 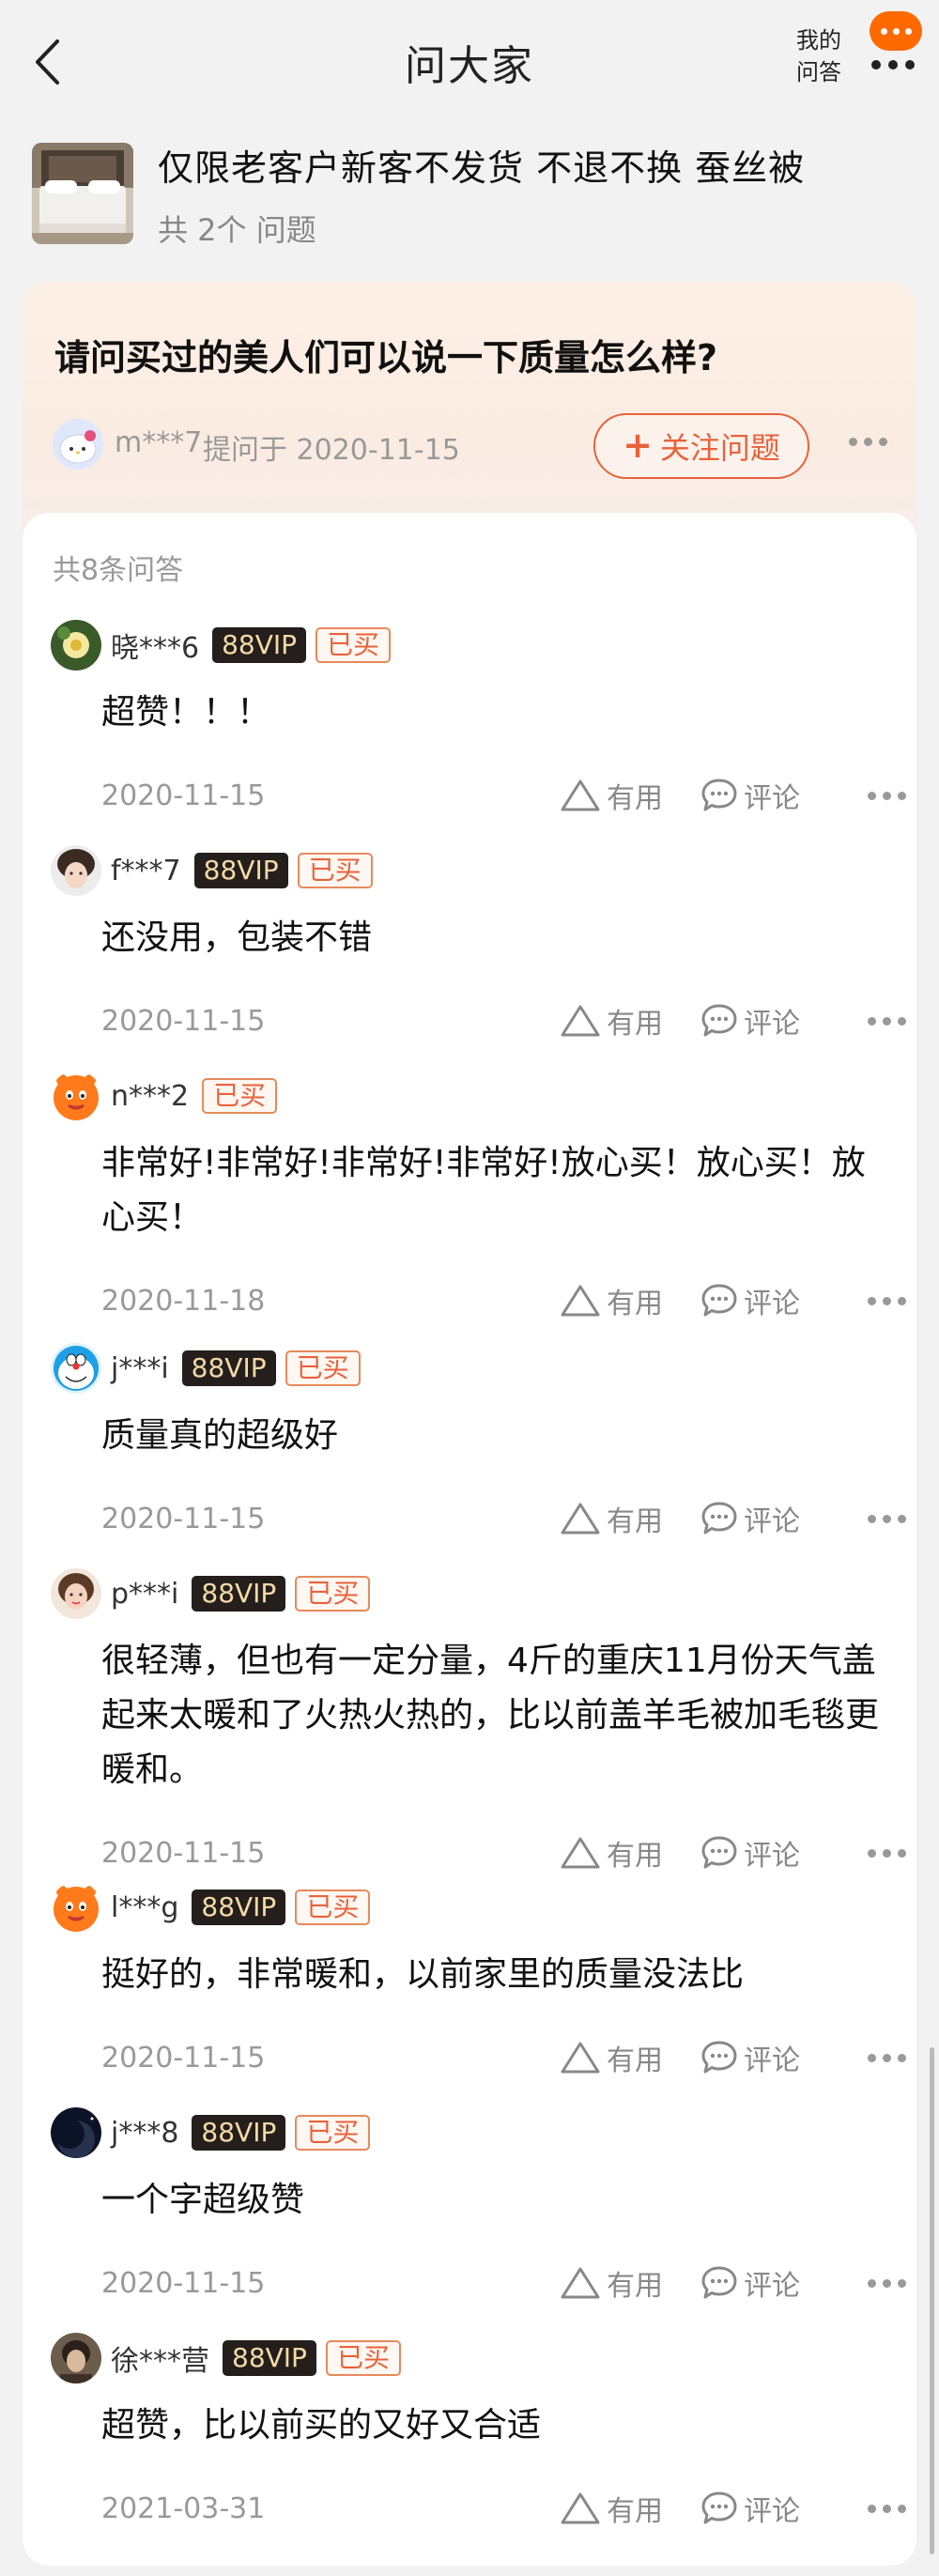 I want to click on answer-username: l***g, so click(x=144, y=1907).